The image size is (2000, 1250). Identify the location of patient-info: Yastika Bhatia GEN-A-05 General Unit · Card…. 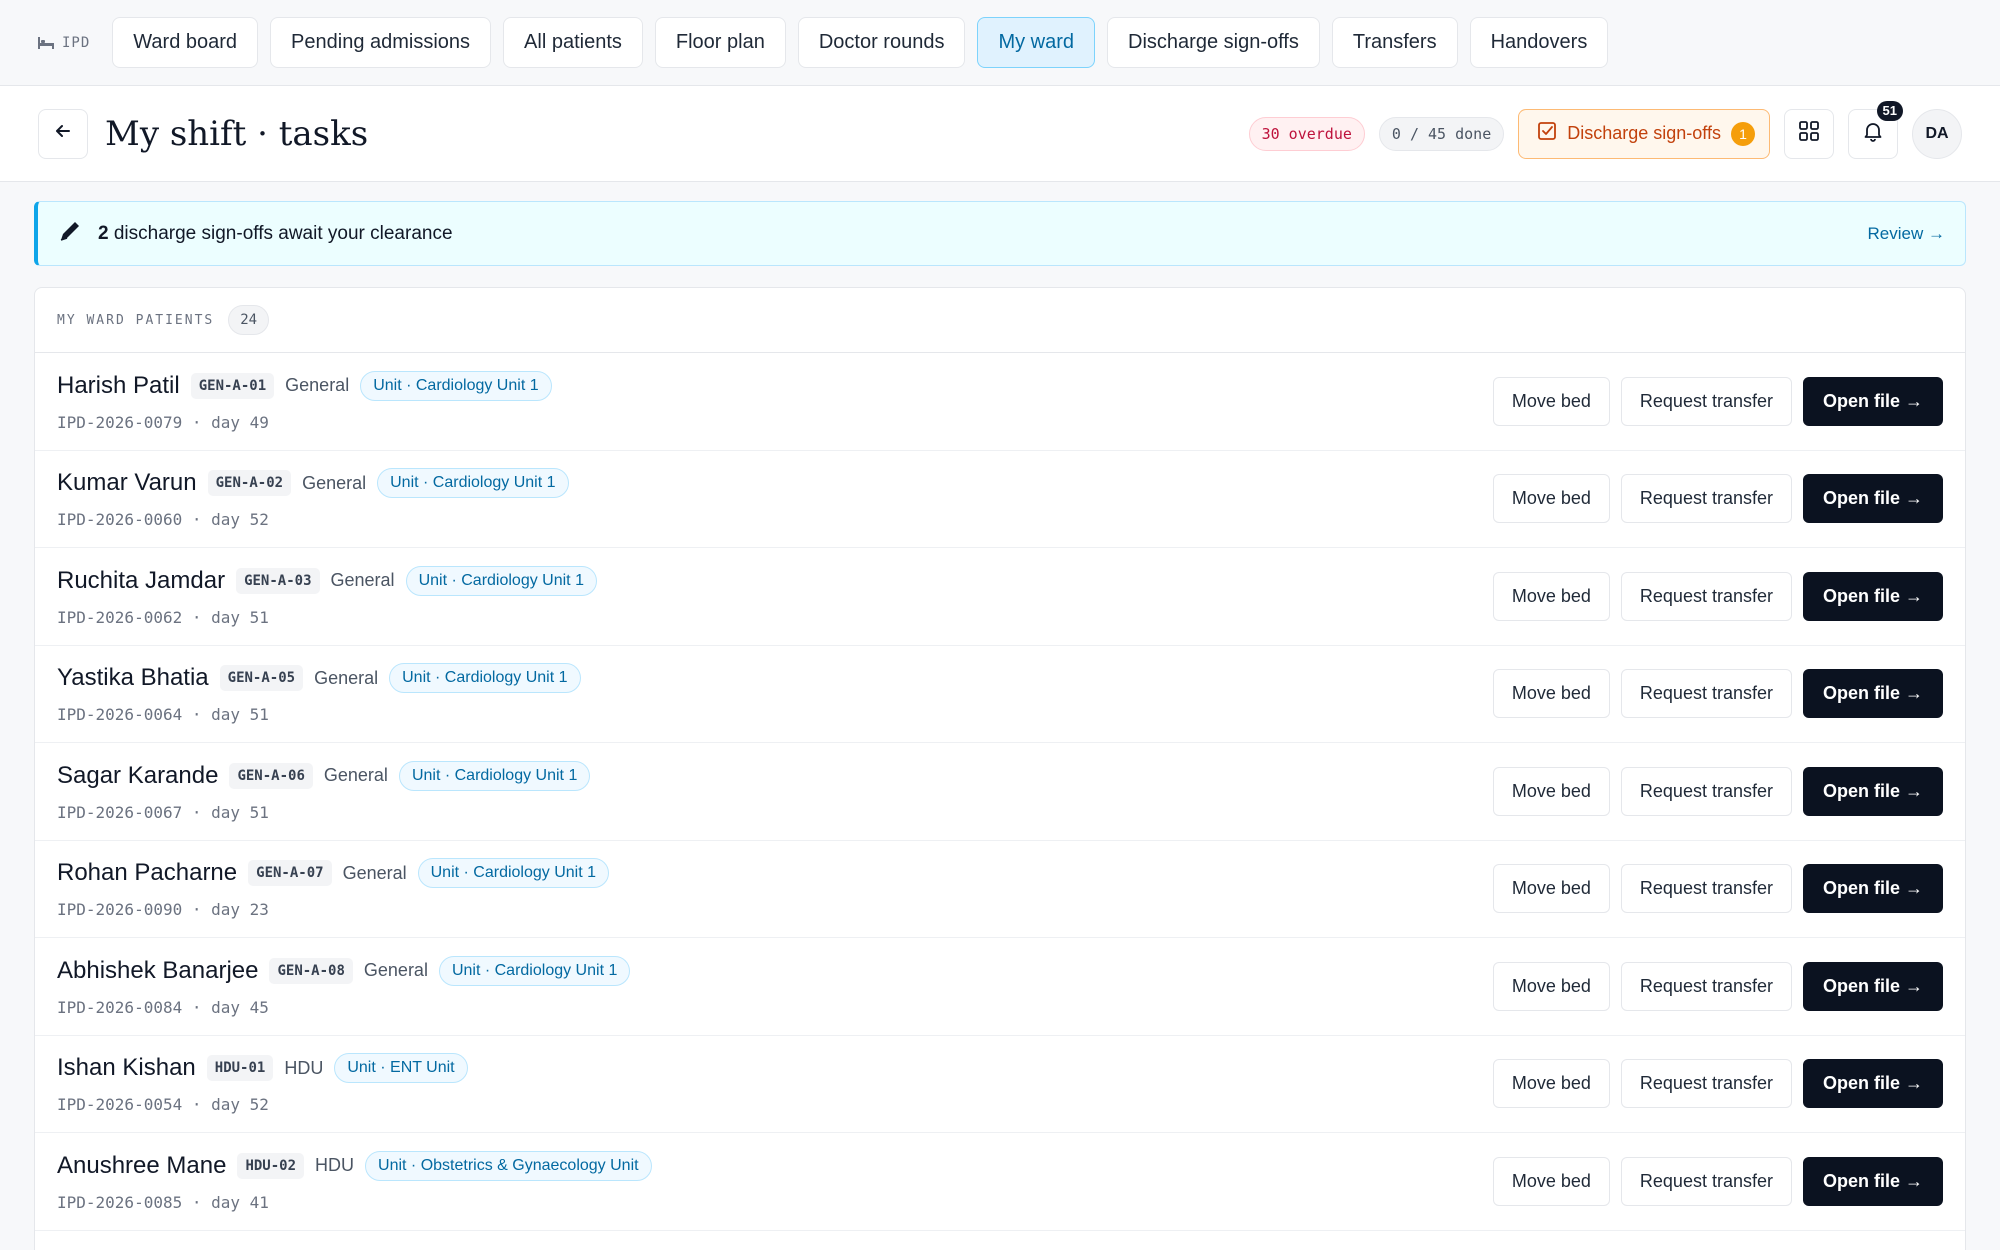
(319, 693).